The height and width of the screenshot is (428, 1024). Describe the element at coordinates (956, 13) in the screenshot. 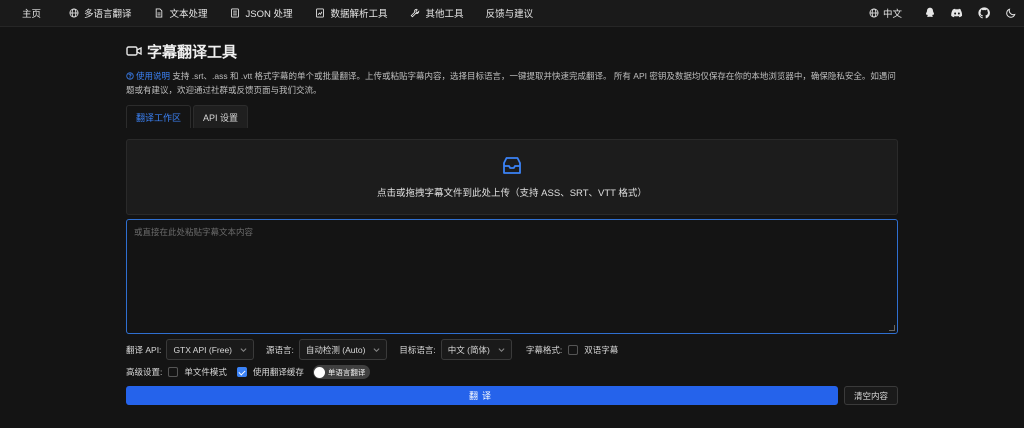

I see `discord-icon` at that location.